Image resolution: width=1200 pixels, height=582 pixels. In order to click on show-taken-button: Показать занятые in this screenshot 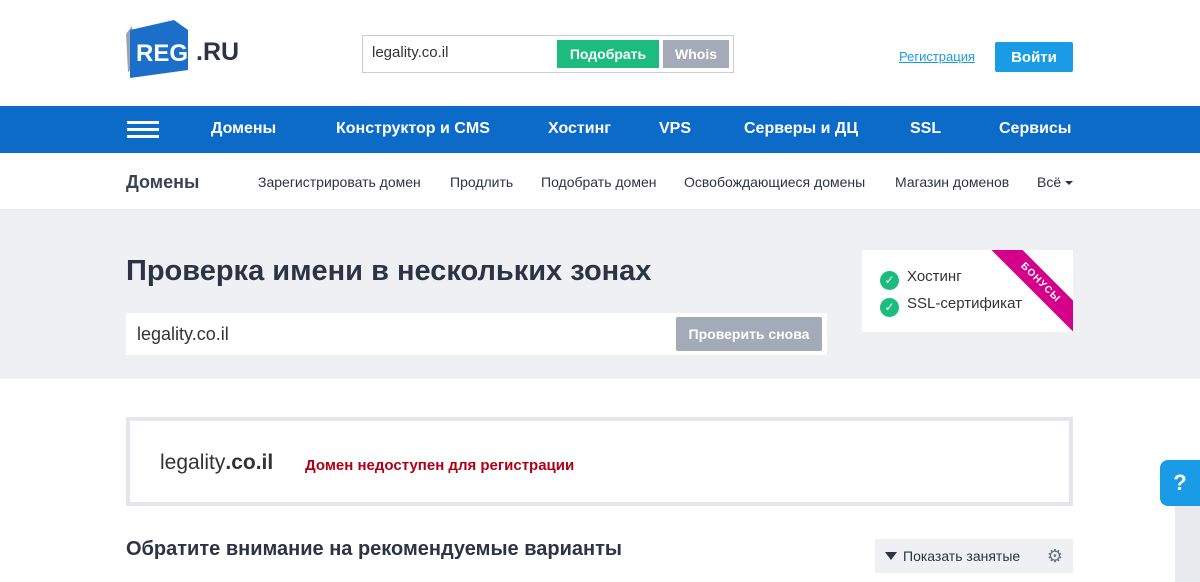, I will do `click(952, 556)`.